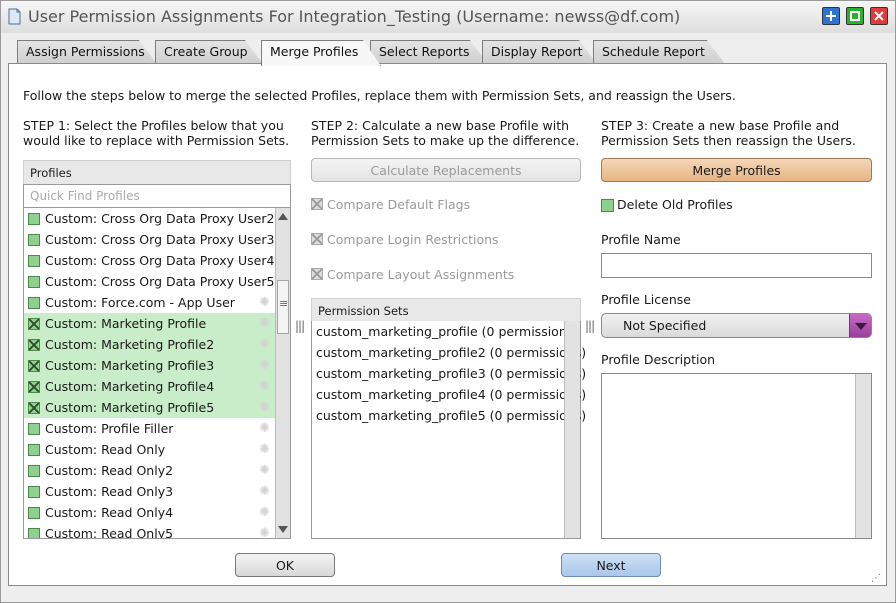 The height and width of the screenshot is (603, 896). Describe the element at coordinates (109, 428) in the screenshot. I see `profile-label: Custom: Profile Filler` at that location.